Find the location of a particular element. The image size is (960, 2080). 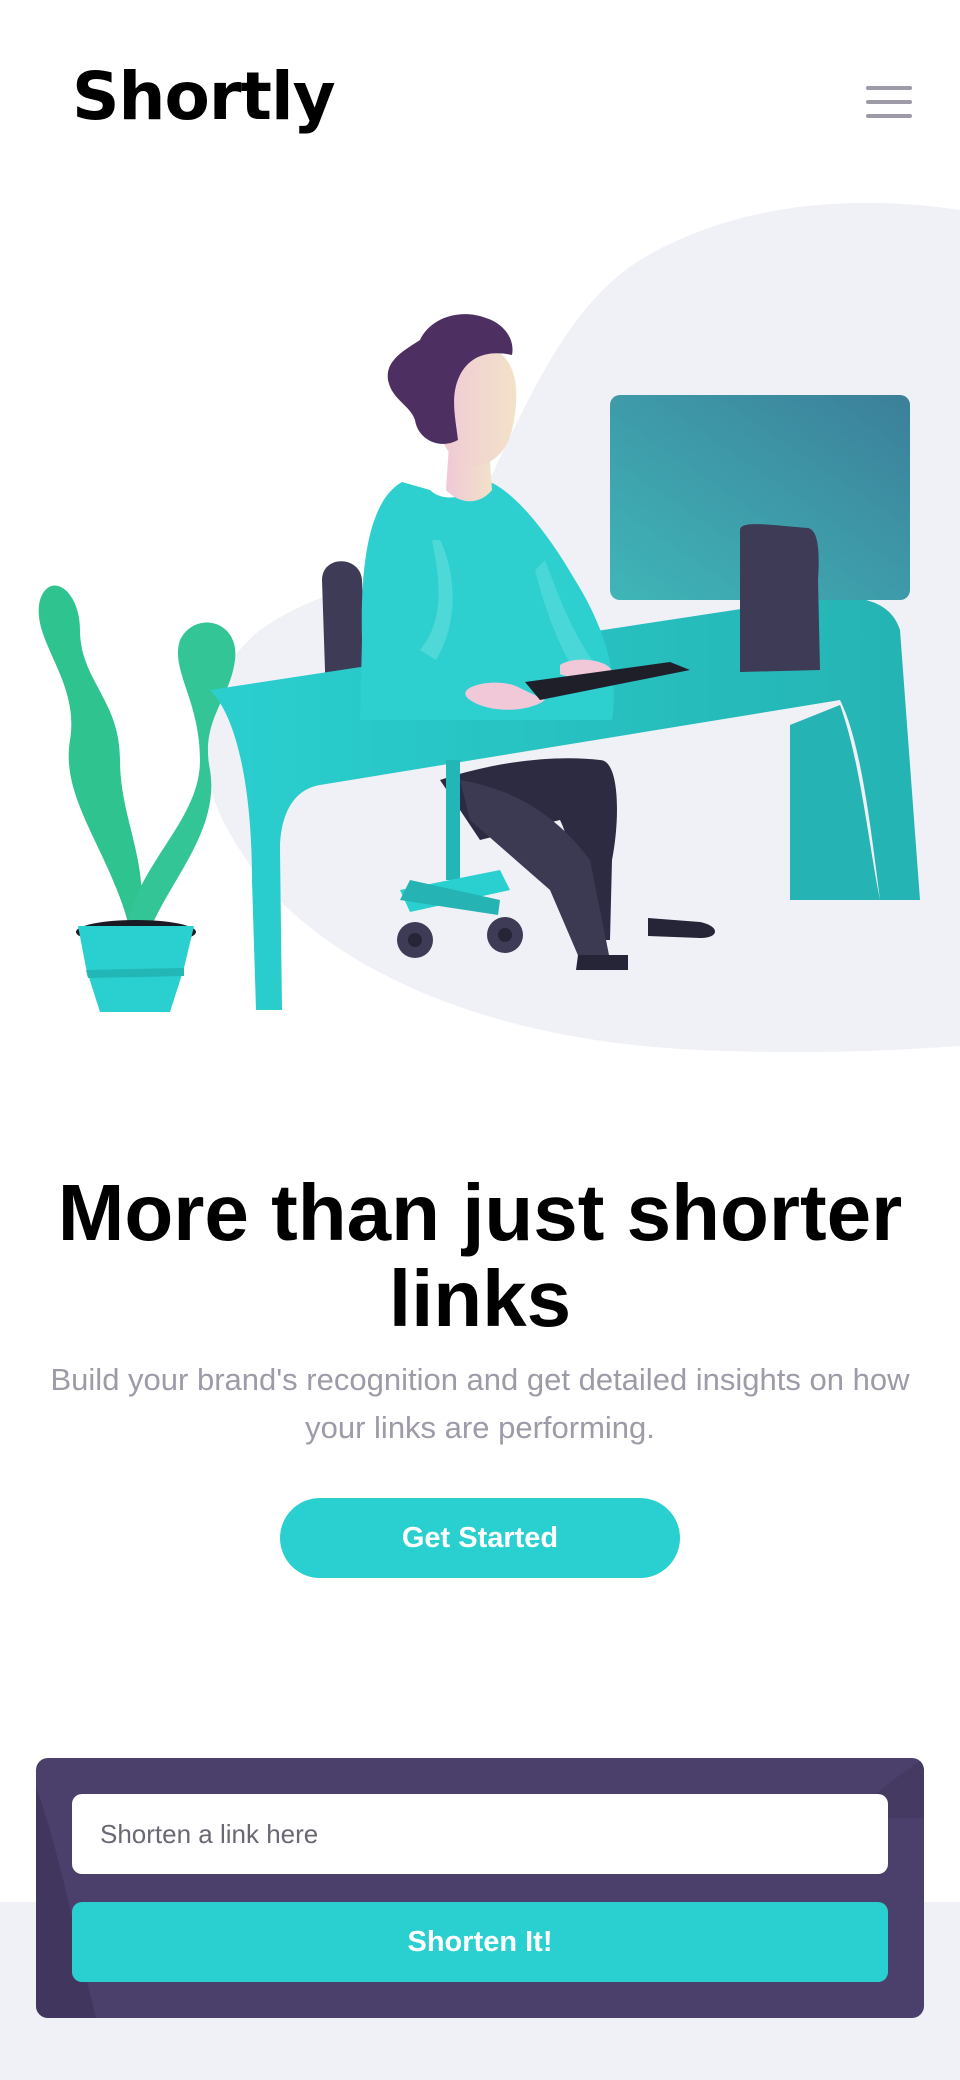

get-started-button: Get Started is located at coordinates (480, 1538).